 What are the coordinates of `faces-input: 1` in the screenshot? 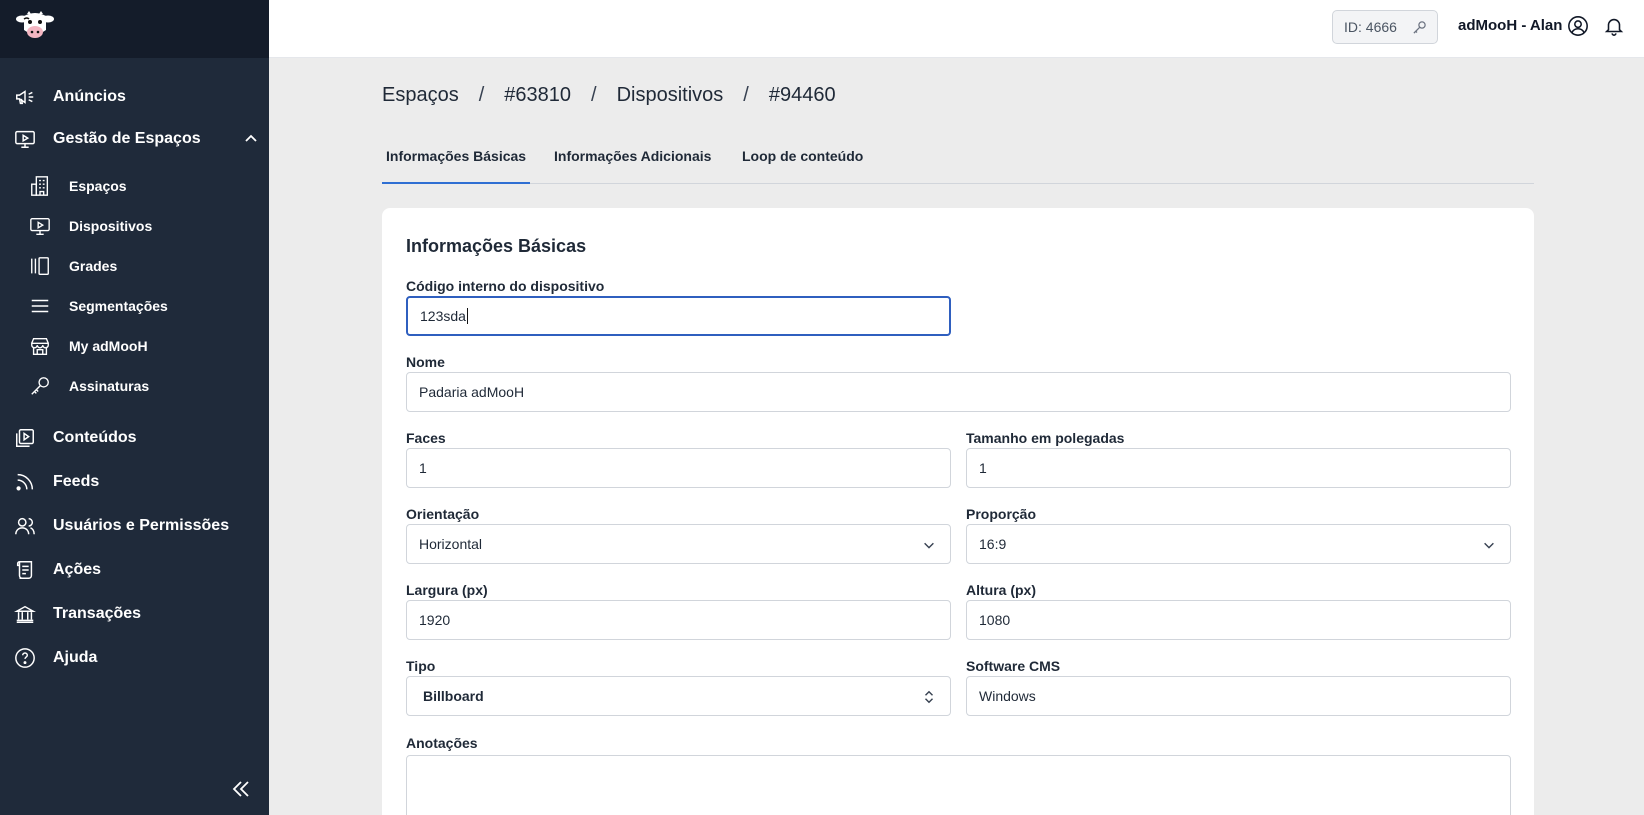 It's located at (678, 468).